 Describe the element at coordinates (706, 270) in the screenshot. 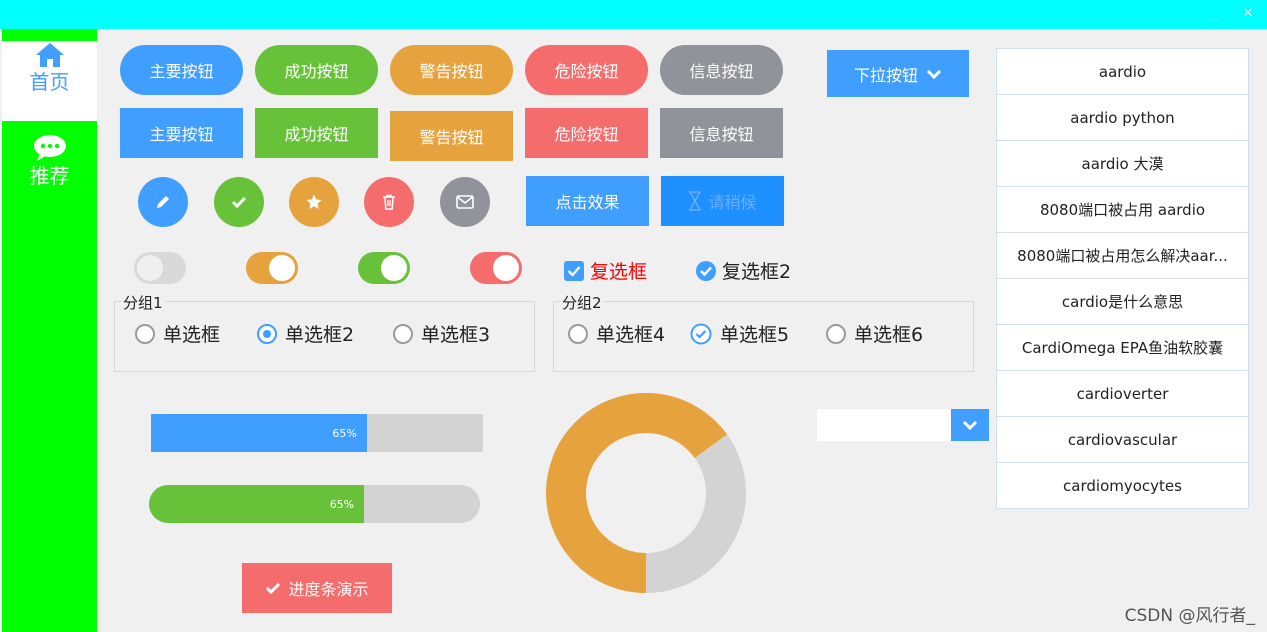

I see `checkbox-round-checked-icon` at that location.